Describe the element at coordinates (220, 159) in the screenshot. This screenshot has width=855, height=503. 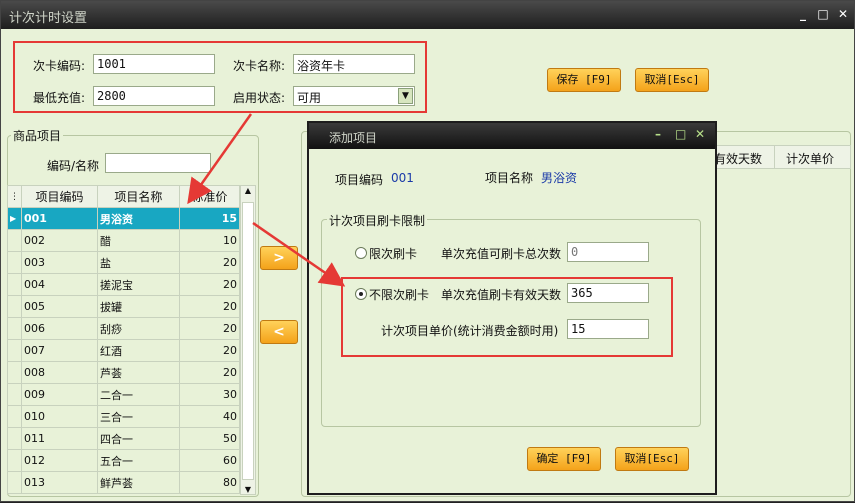
I see `arrow-to-table` at that location.